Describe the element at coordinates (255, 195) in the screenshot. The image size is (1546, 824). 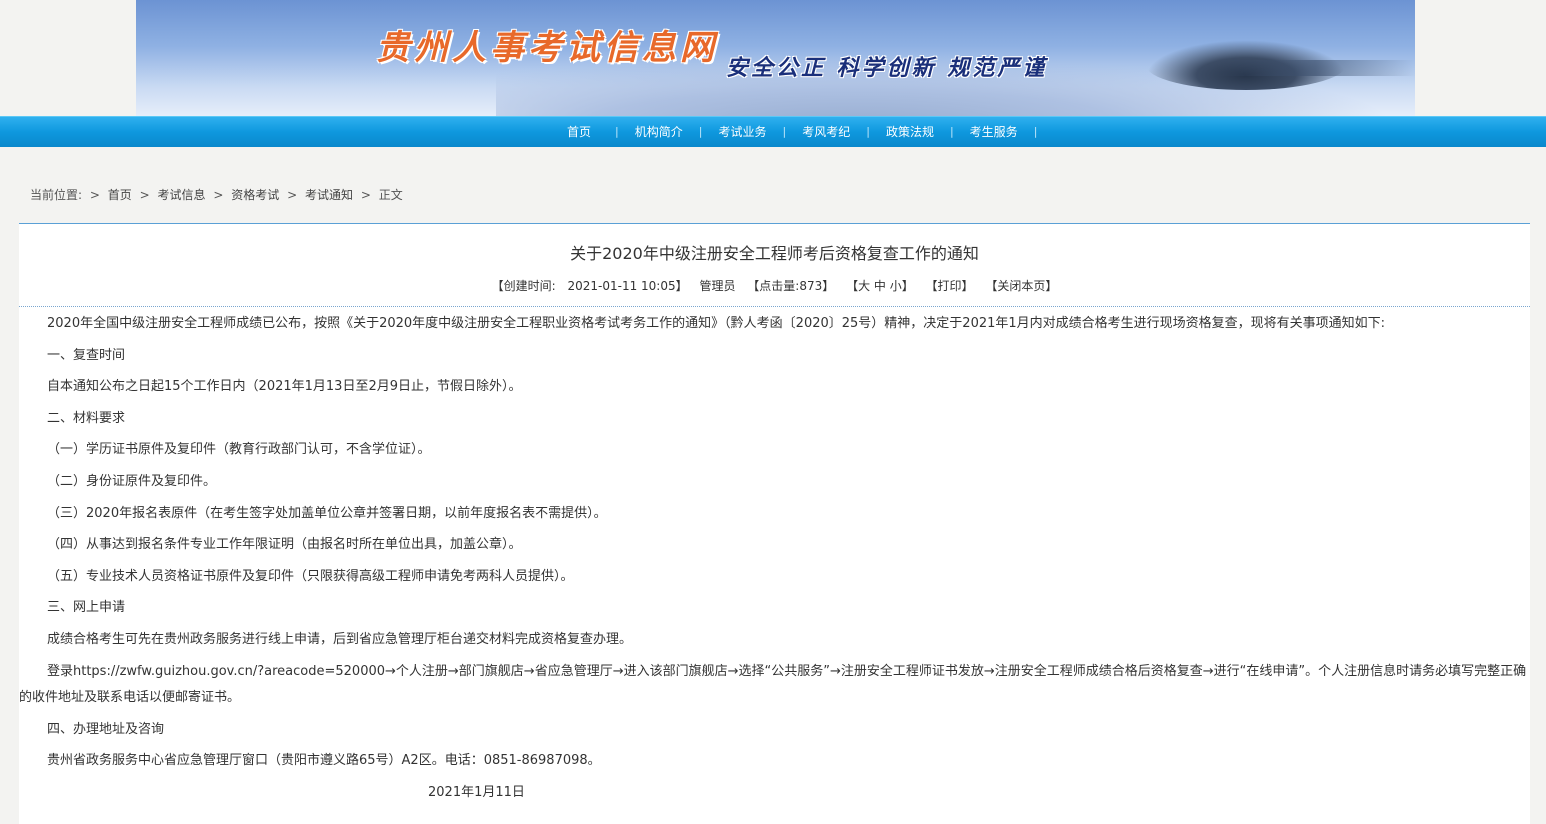
I see `breadcrumb-item-qualification-exam: 资格考试` at that location.